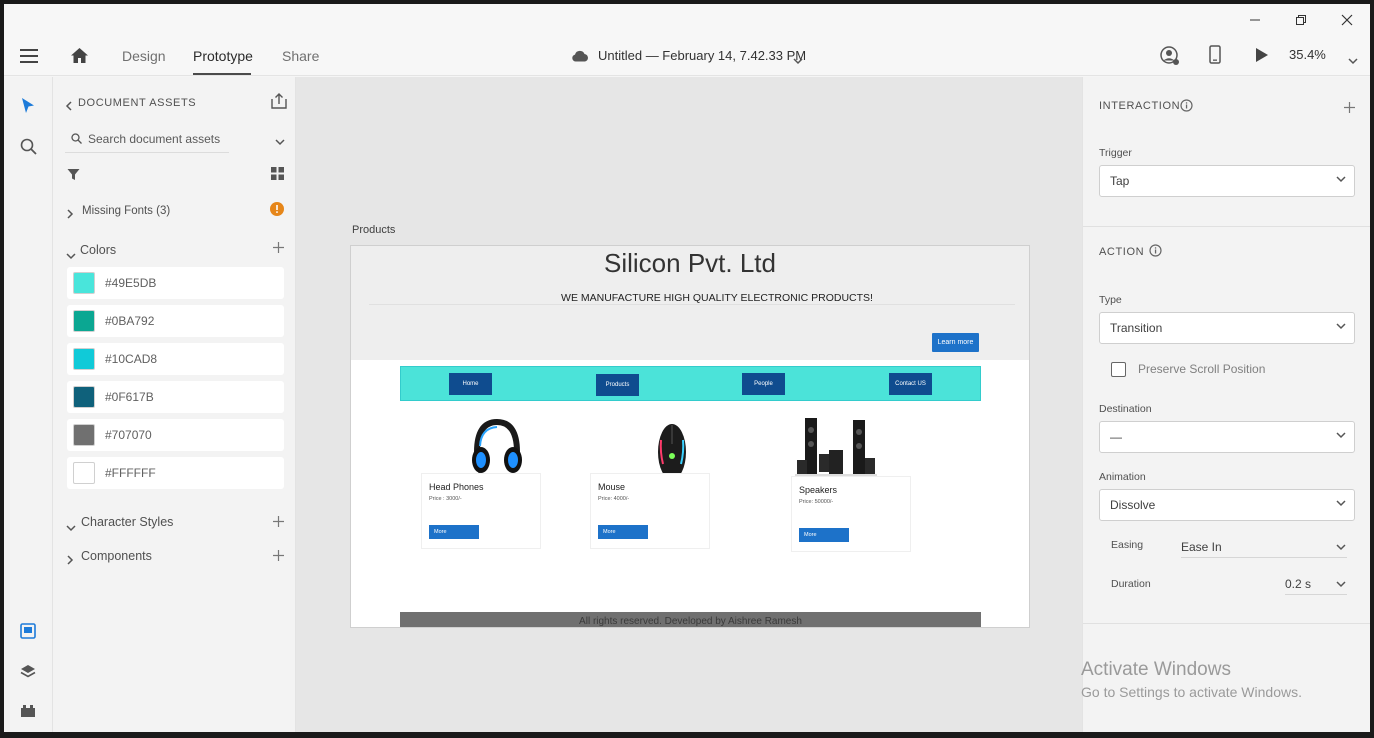  Describe the element at coordinates (955, 342) in the screenshot. I see `learn-more-button: Learn more` at that location.